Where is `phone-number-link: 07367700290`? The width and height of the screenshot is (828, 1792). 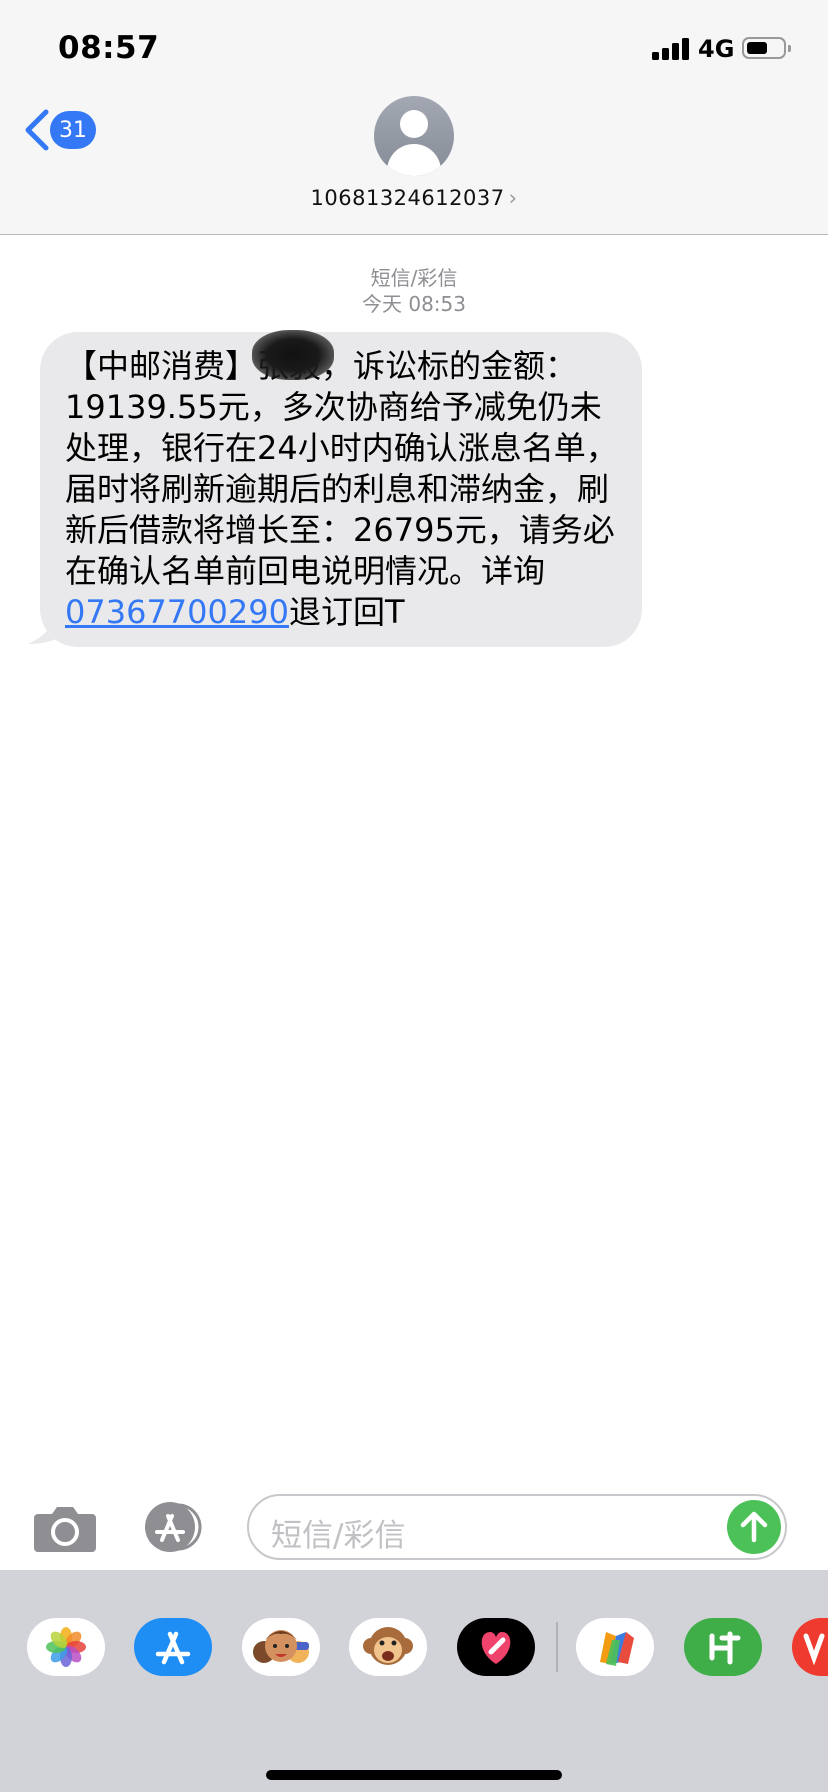
phone-number-link: 07367700290 is located at coordinates (177, 612).